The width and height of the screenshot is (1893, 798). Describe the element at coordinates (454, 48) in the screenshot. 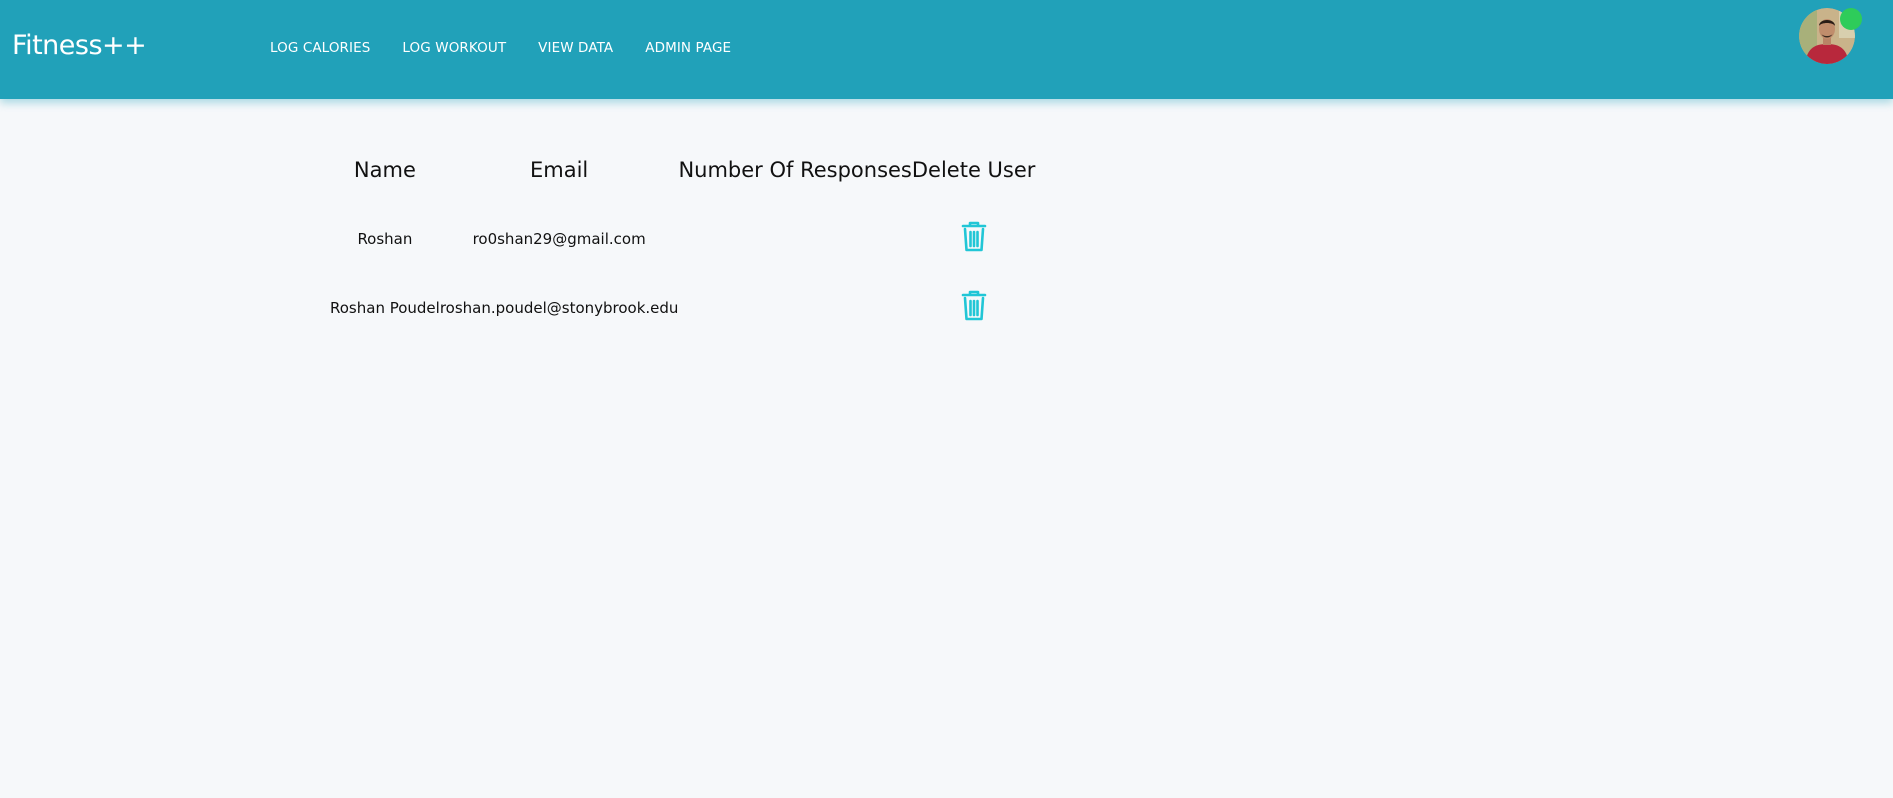

I see `nav-log-workout: LOG WORKOUT` at that location.